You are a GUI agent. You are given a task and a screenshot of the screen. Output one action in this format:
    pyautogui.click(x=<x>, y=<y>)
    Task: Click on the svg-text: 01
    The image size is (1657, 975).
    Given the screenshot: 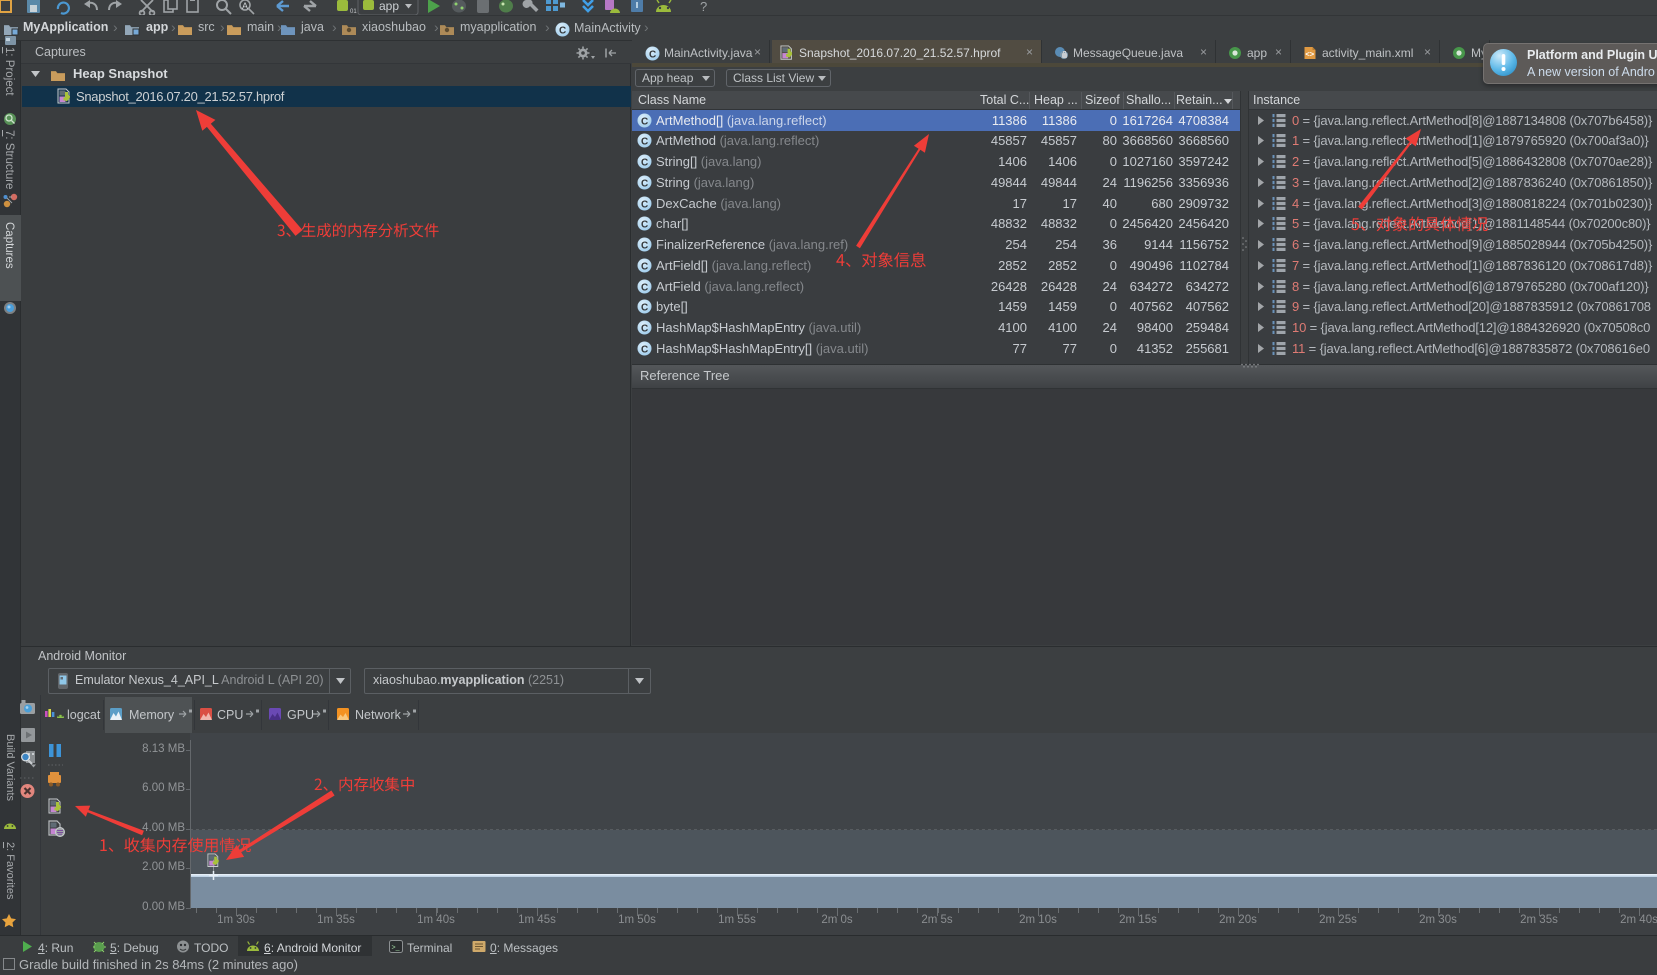 What is the action you would take?
    pyautogui.click(x=353, y=12)
    